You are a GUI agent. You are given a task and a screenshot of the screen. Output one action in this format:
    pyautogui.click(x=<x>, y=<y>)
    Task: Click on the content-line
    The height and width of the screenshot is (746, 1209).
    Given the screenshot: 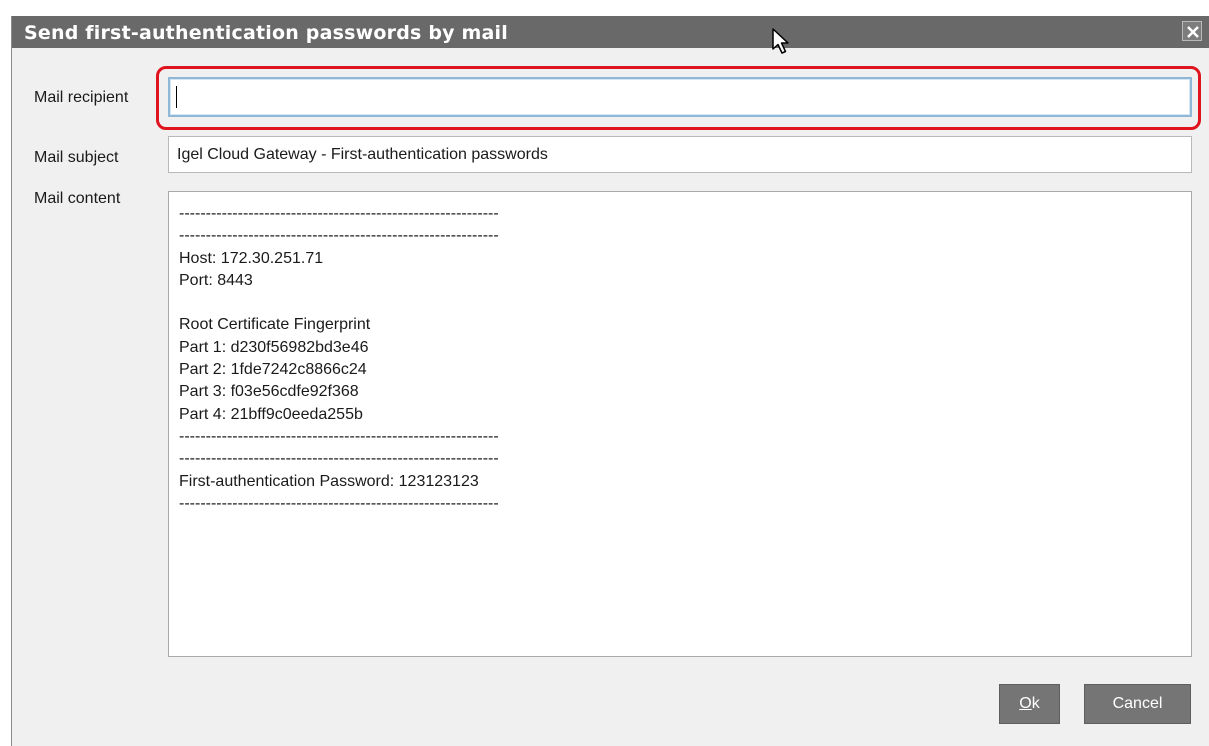 What is the action you would take?
    pyautogui.click(x=685, y=303)
    